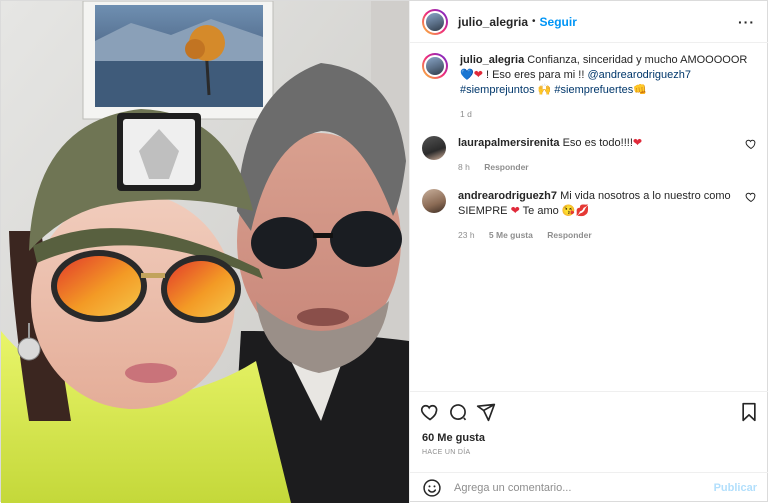 Image resolution: width=768 pixels, height=503 pixels. I want to click on blue-heart-emoji: 💙, so click(467, 75).